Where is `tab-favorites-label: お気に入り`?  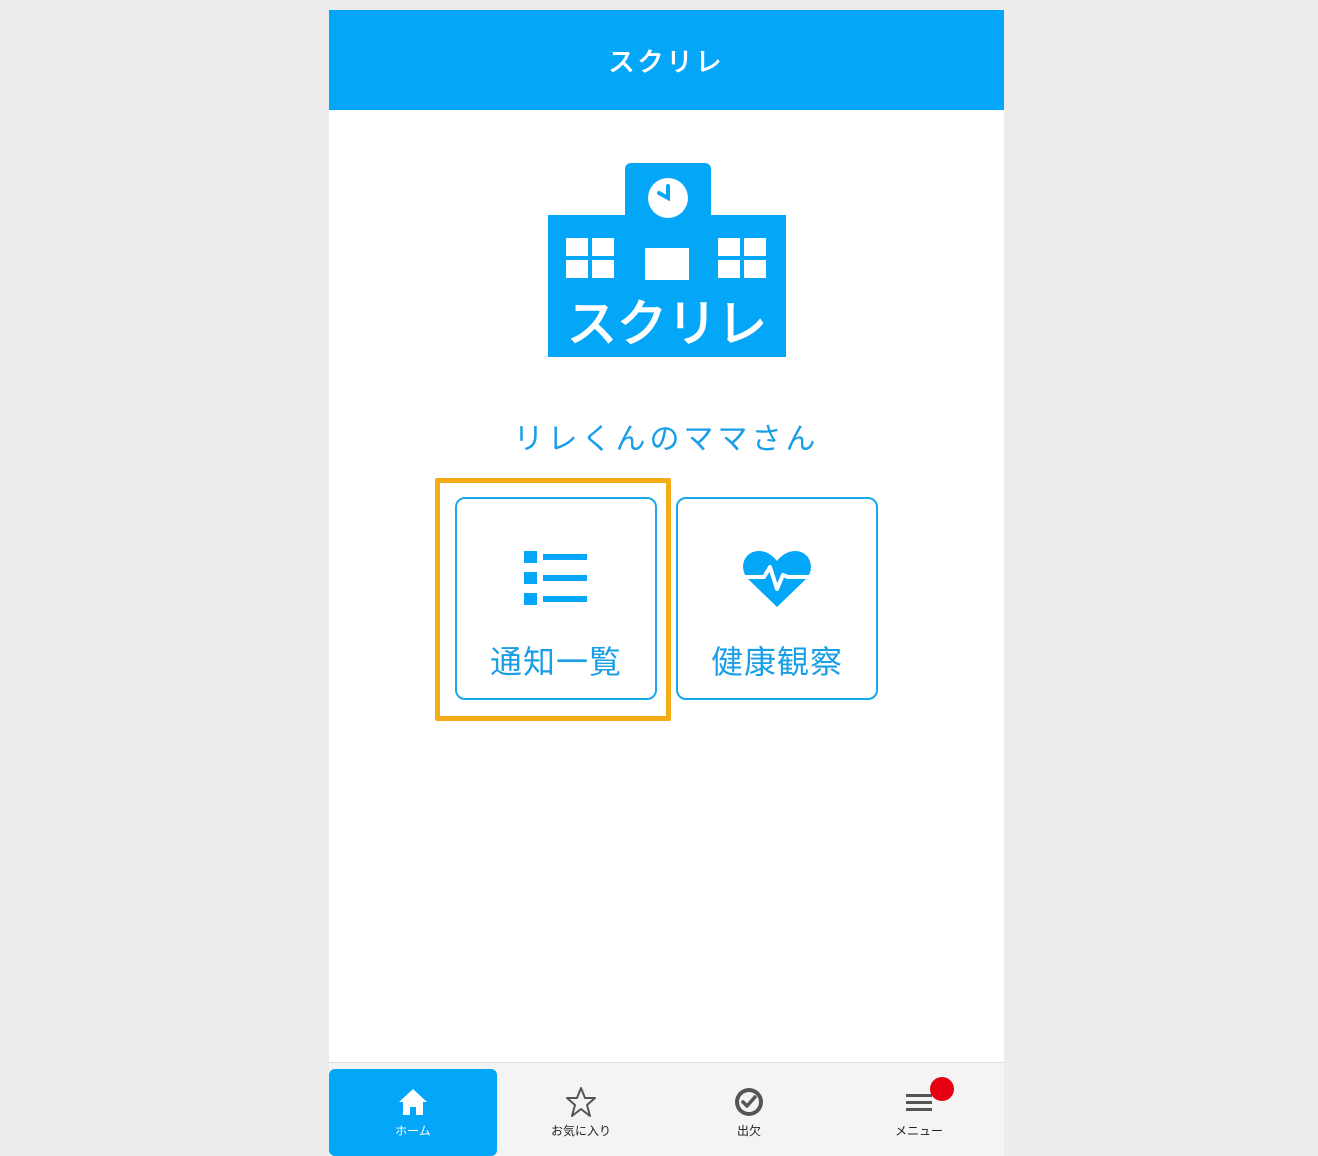
tab-favorites-label: お気に入り is located at coordinates (580, 1131).